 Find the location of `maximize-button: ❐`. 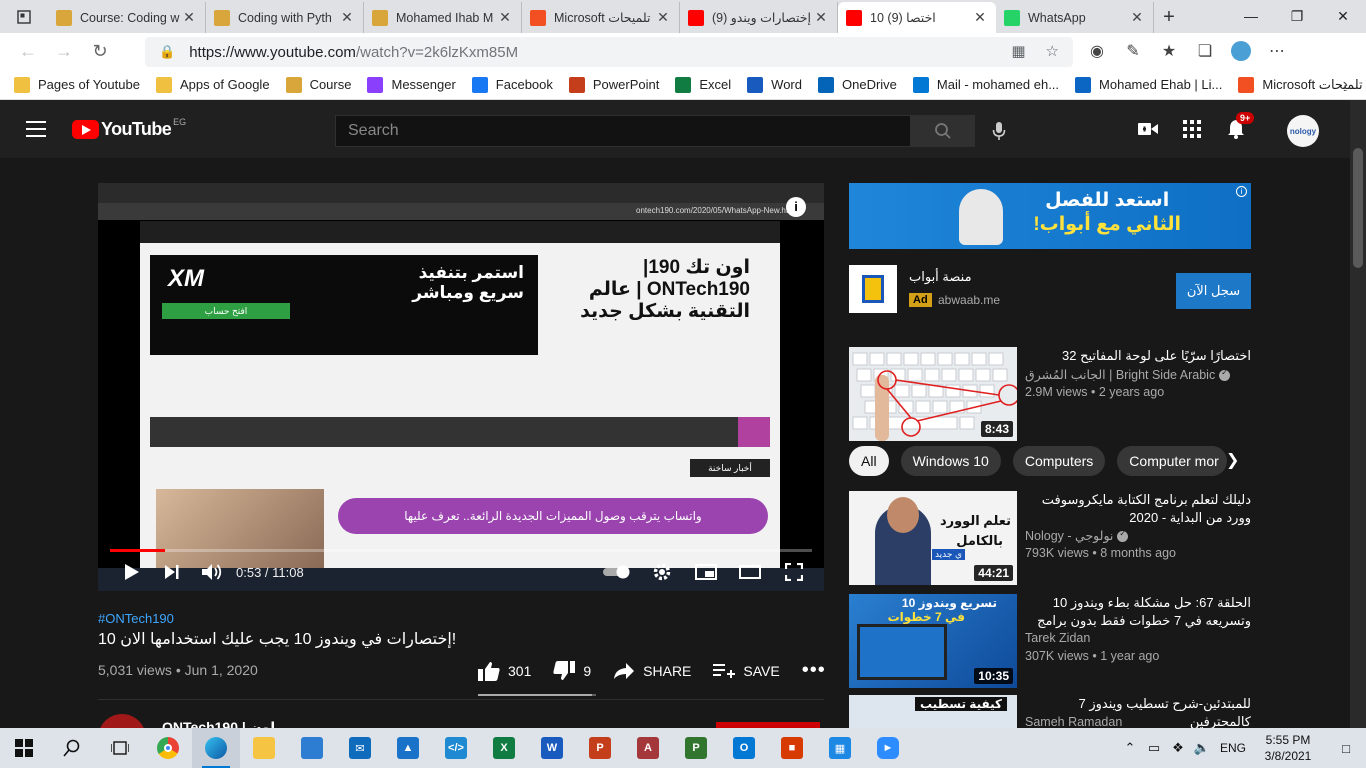

maximize-button: ❐ is located at coordinates (1297, 16).